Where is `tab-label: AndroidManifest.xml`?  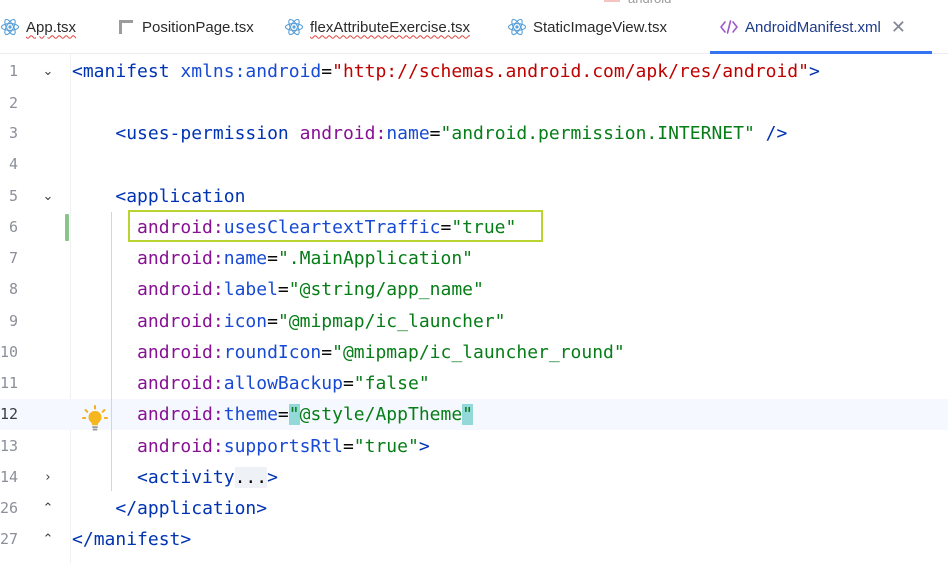 tab-label: AndroidManifest.xml is located at coordinates (813, 27).